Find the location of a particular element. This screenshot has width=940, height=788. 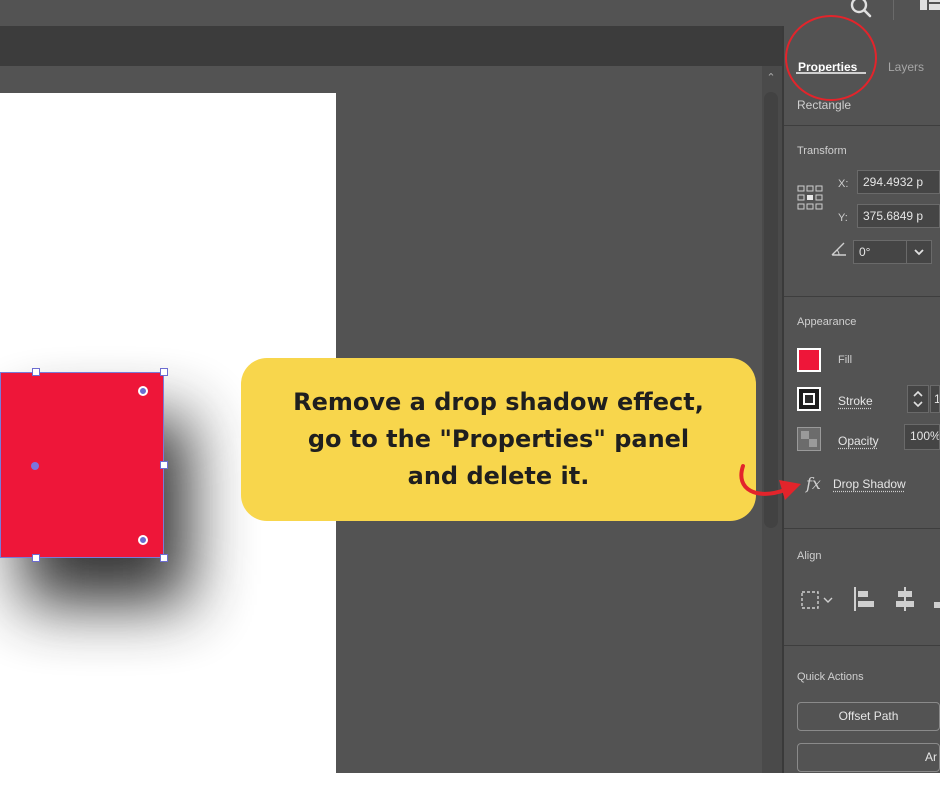

stroke-weight-field: 1 is located at coordinates (935, 399).